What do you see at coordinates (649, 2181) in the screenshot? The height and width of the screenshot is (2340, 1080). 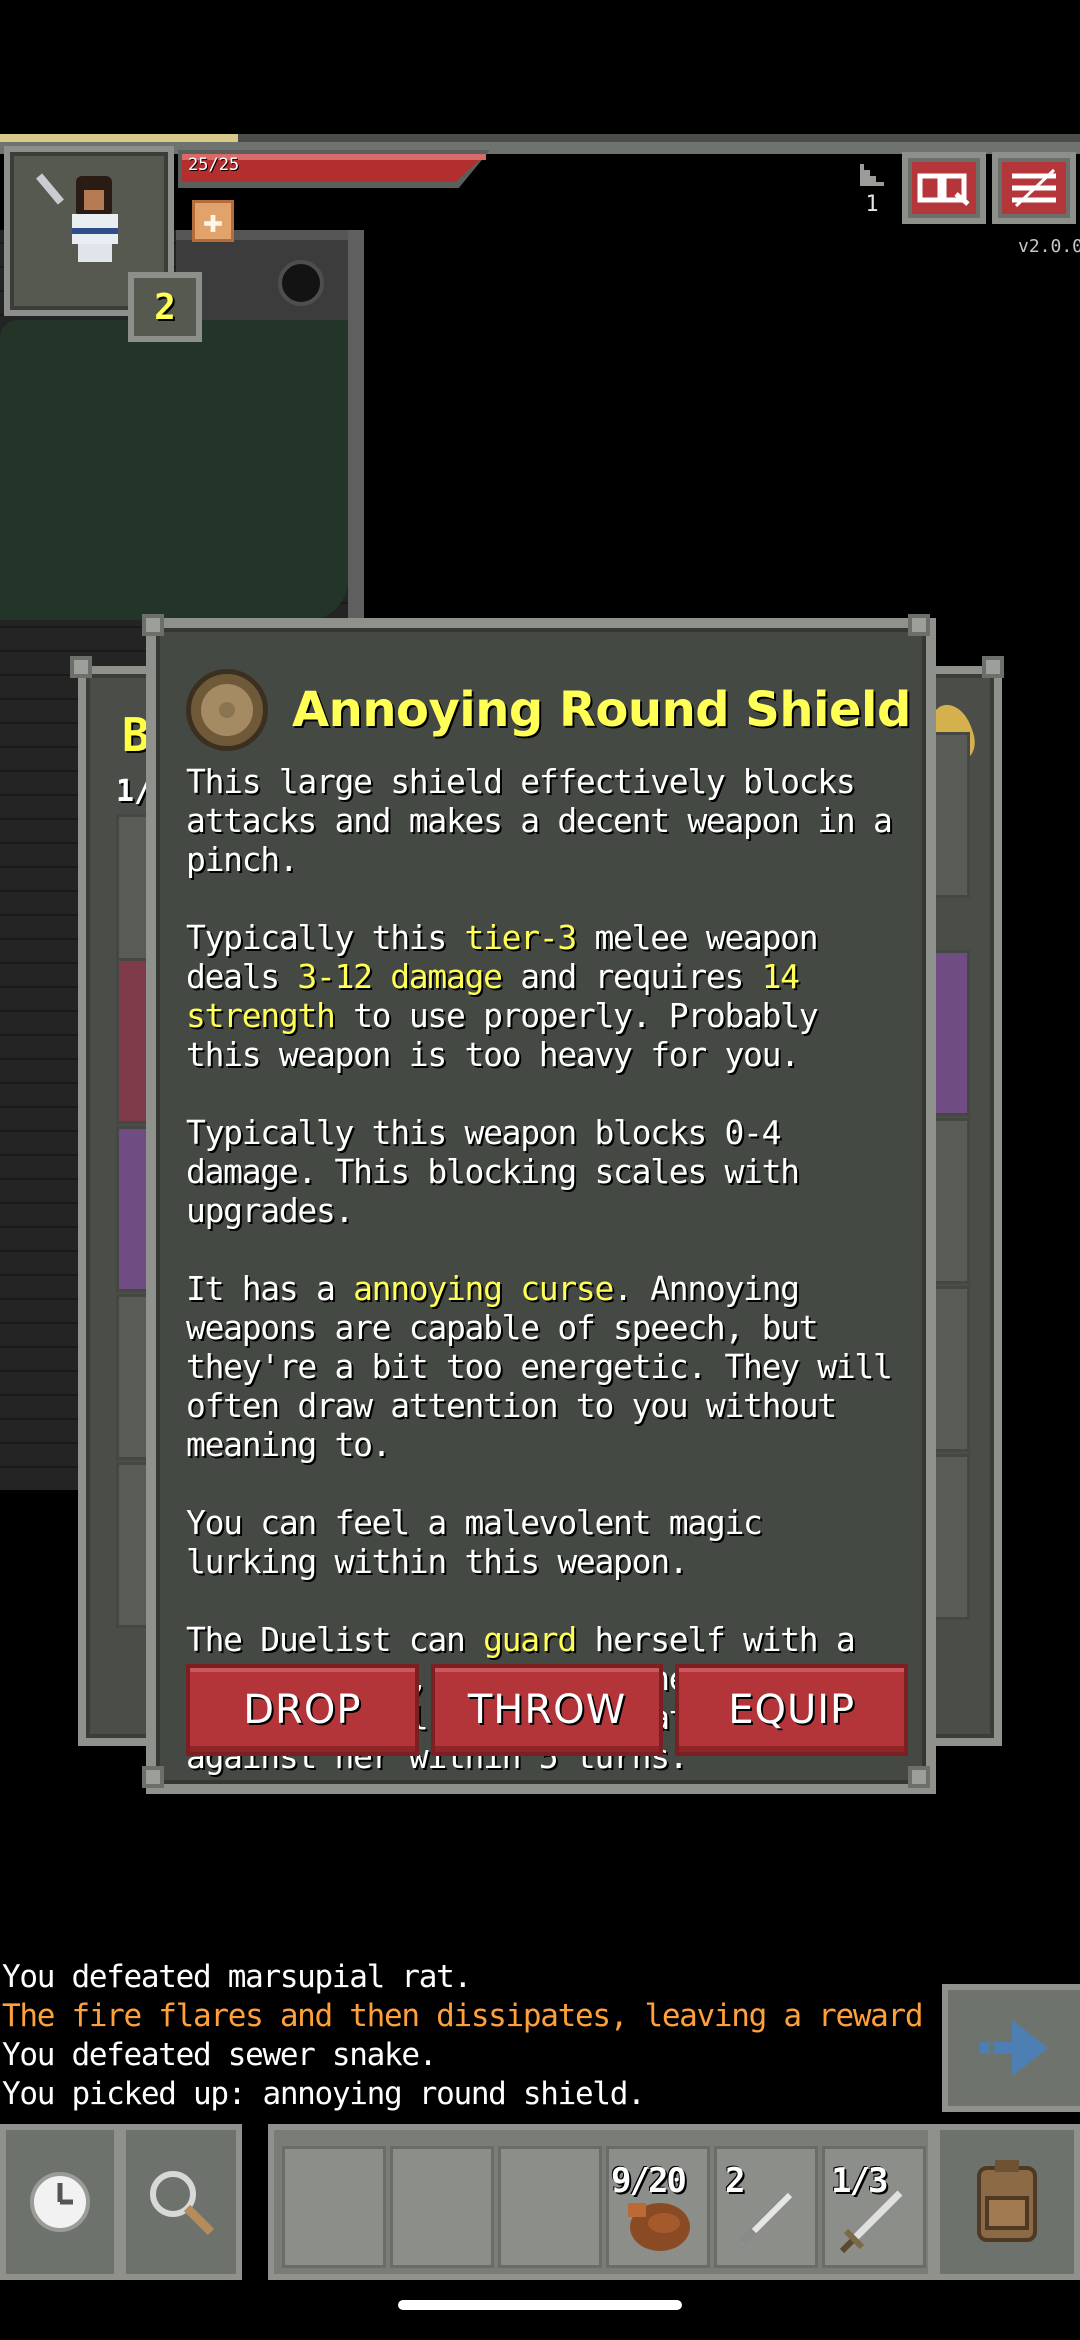 I see `waterskin-charges: 9/20` at bounding box center [649, 2181].